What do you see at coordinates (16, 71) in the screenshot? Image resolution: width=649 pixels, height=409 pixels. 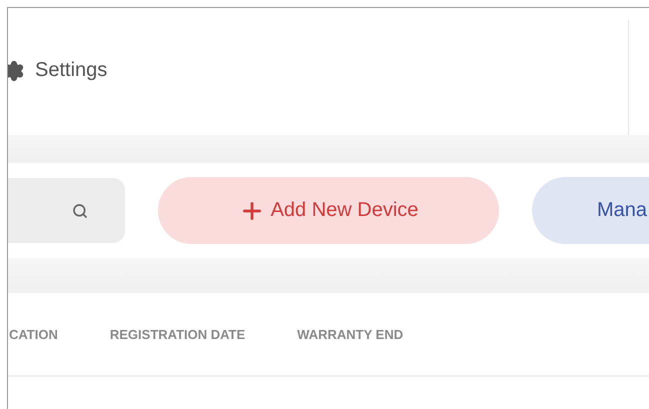 I see `settings-icon` at bounding box center [16, 71].